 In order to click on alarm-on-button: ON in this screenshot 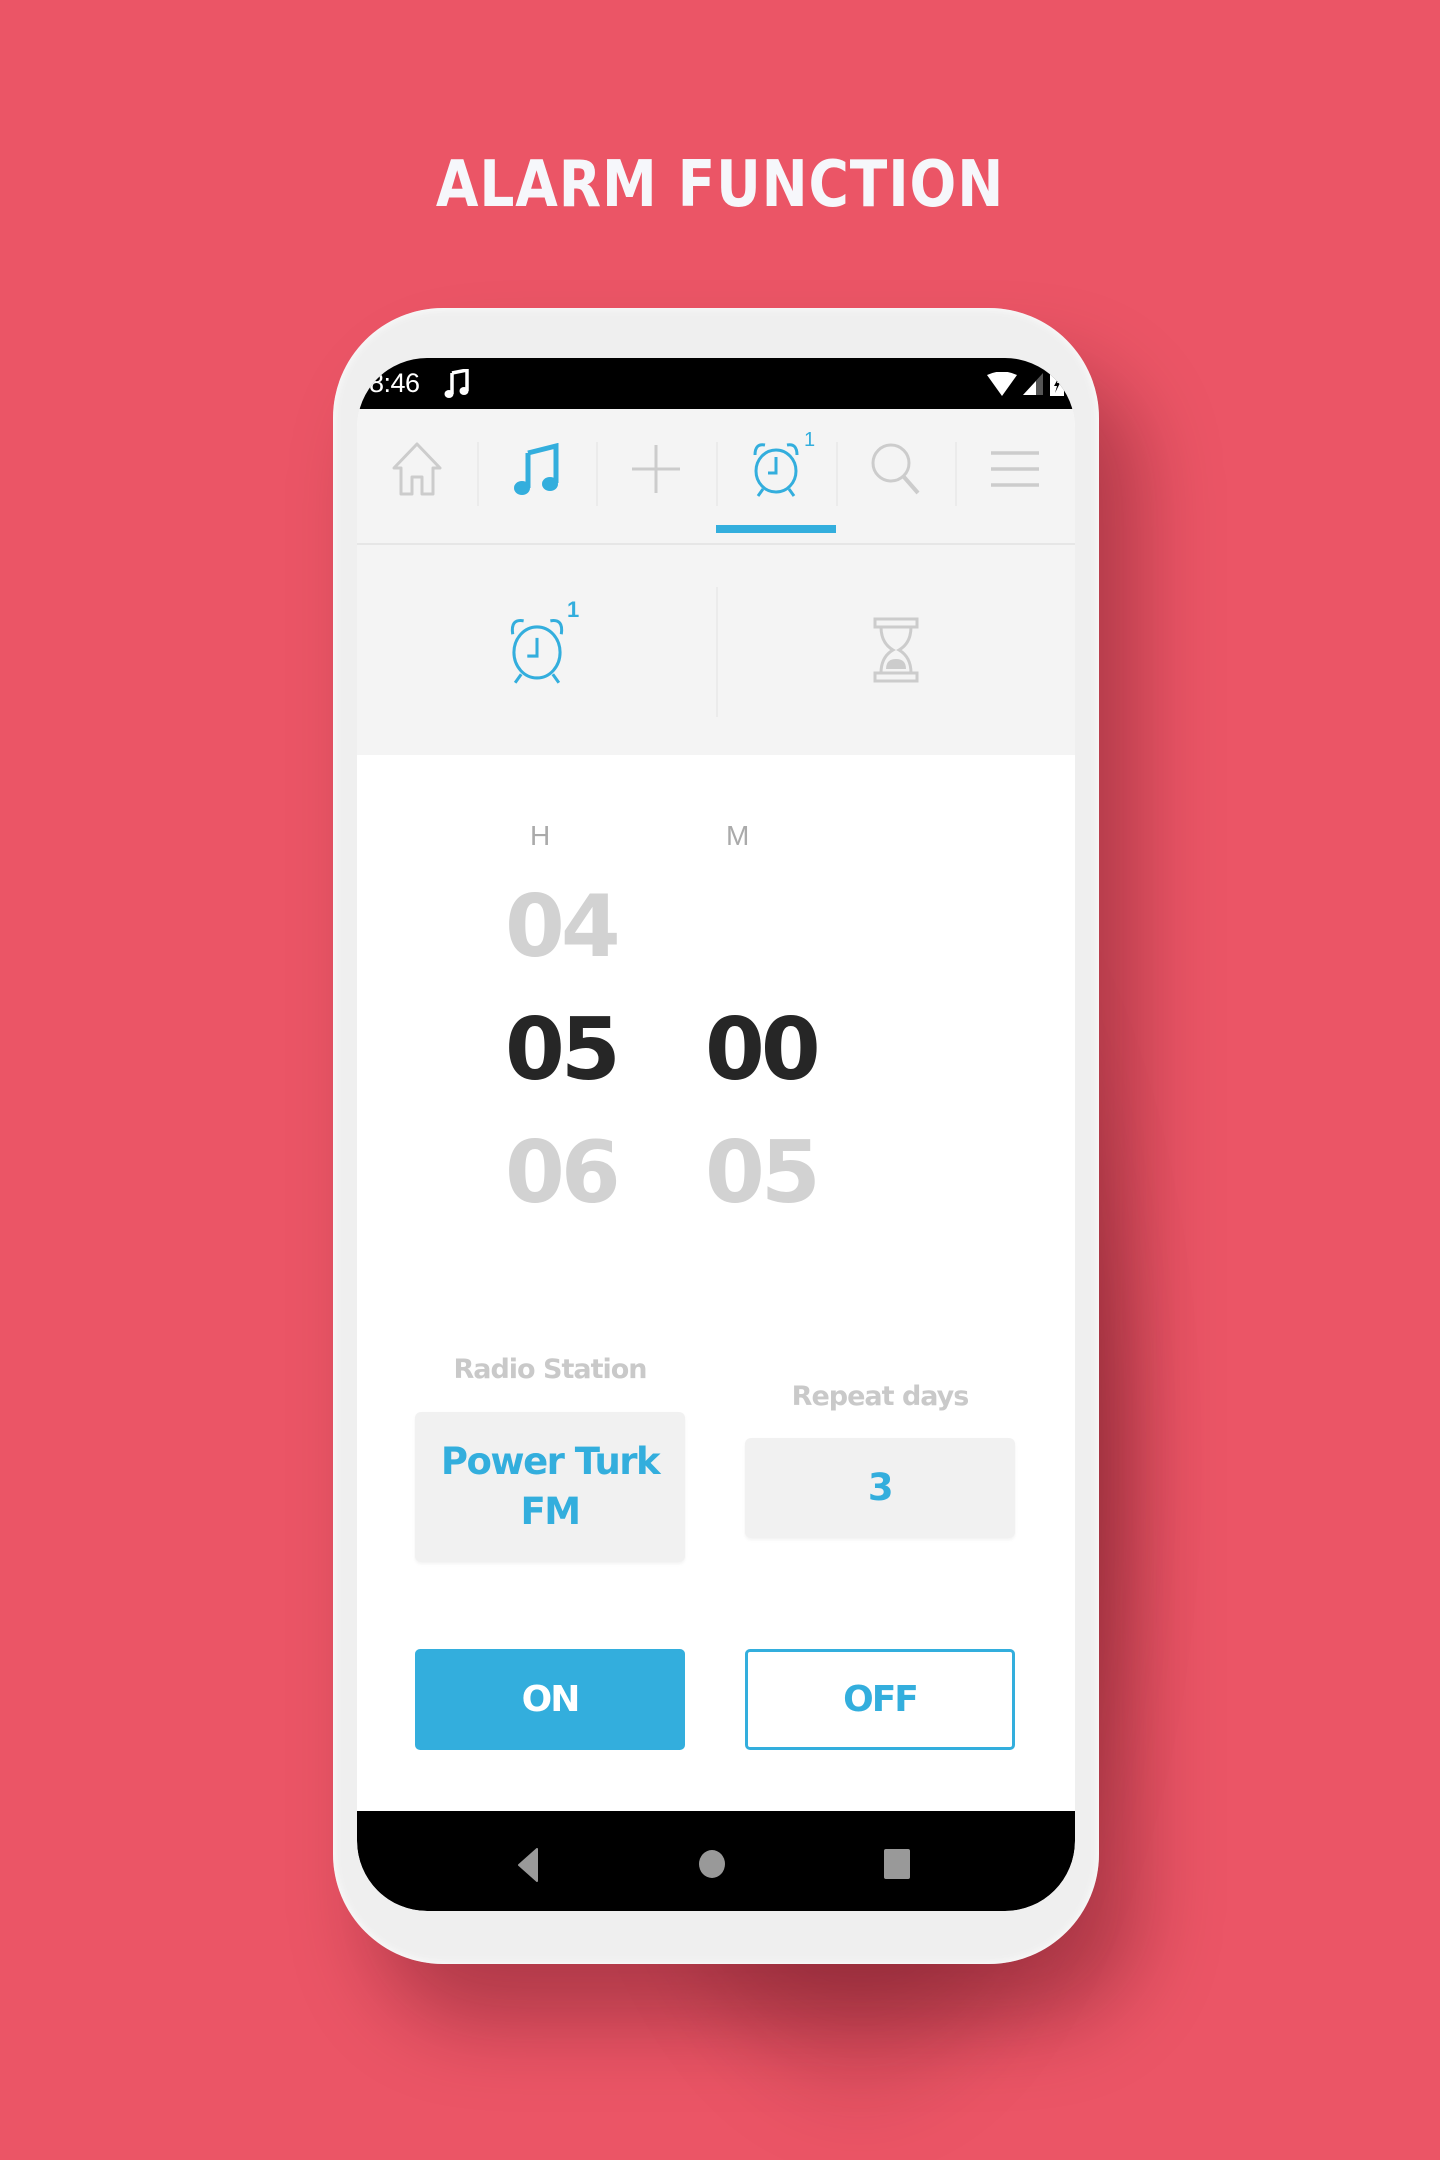, I will do `click(550, 1699)`.